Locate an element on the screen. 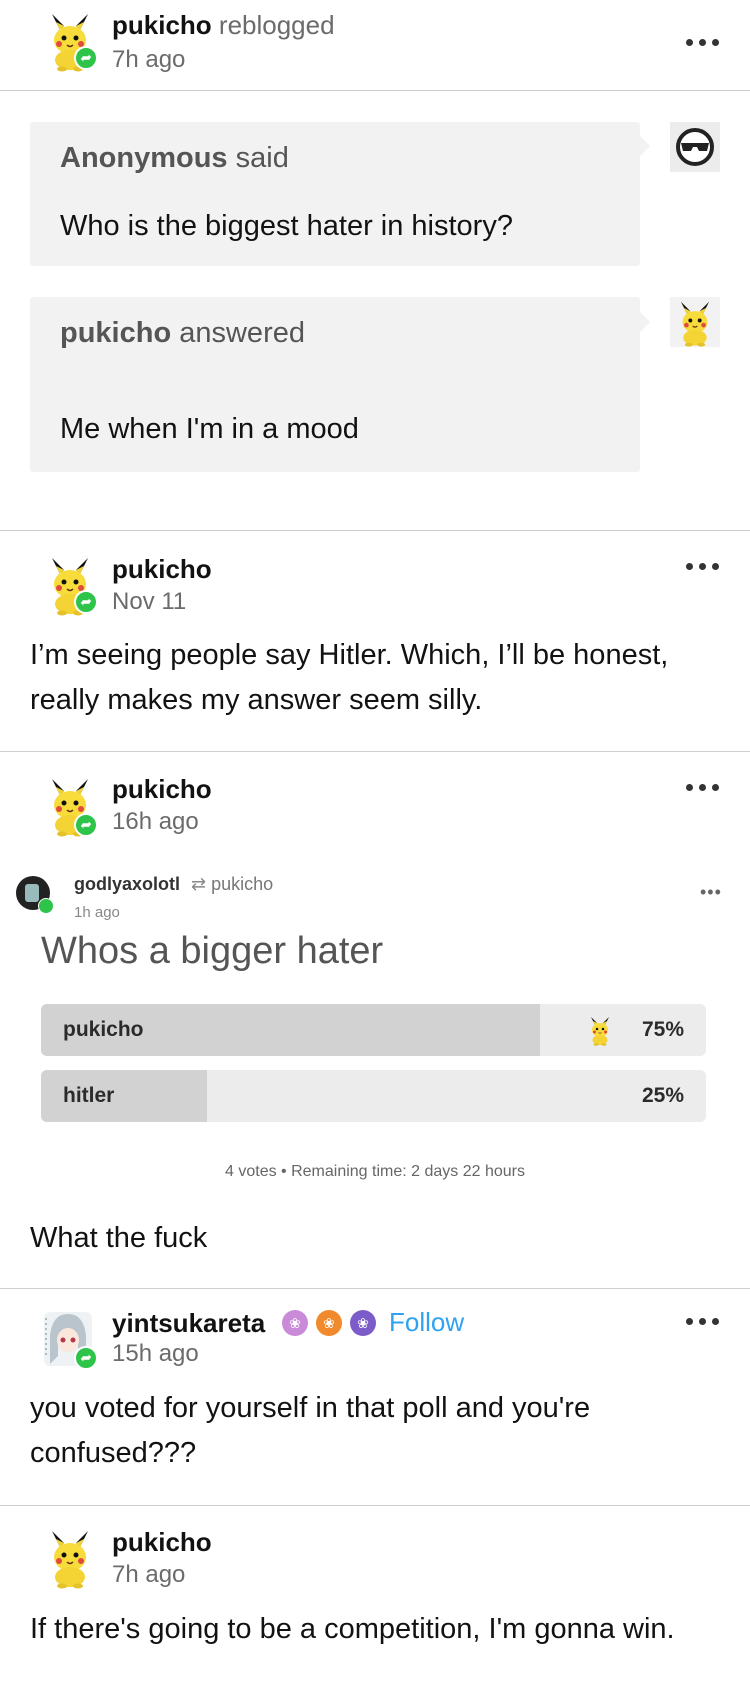  embedded-reblogged-from: pukicho is located at coordinates (242, 884).